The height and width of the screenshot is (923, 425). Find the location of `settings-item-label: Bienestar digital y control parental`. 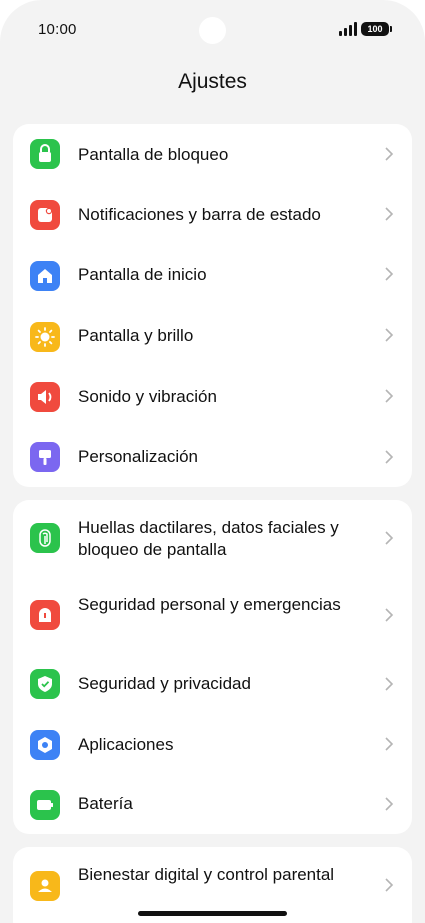

settings-item-label: Bienestar digital y control parental is located at coordinates (206, 874).